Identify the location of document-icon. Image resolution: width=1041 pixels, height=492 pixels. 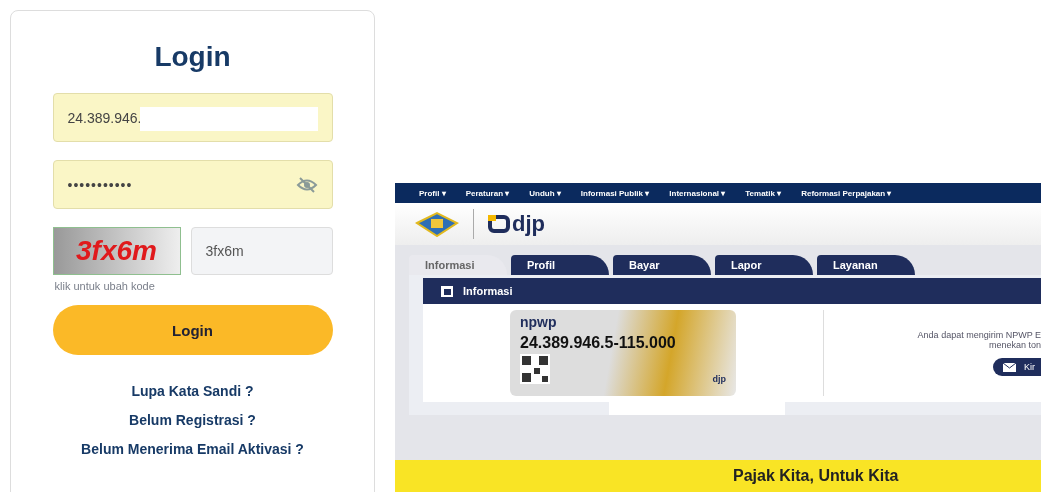
(447, 291).